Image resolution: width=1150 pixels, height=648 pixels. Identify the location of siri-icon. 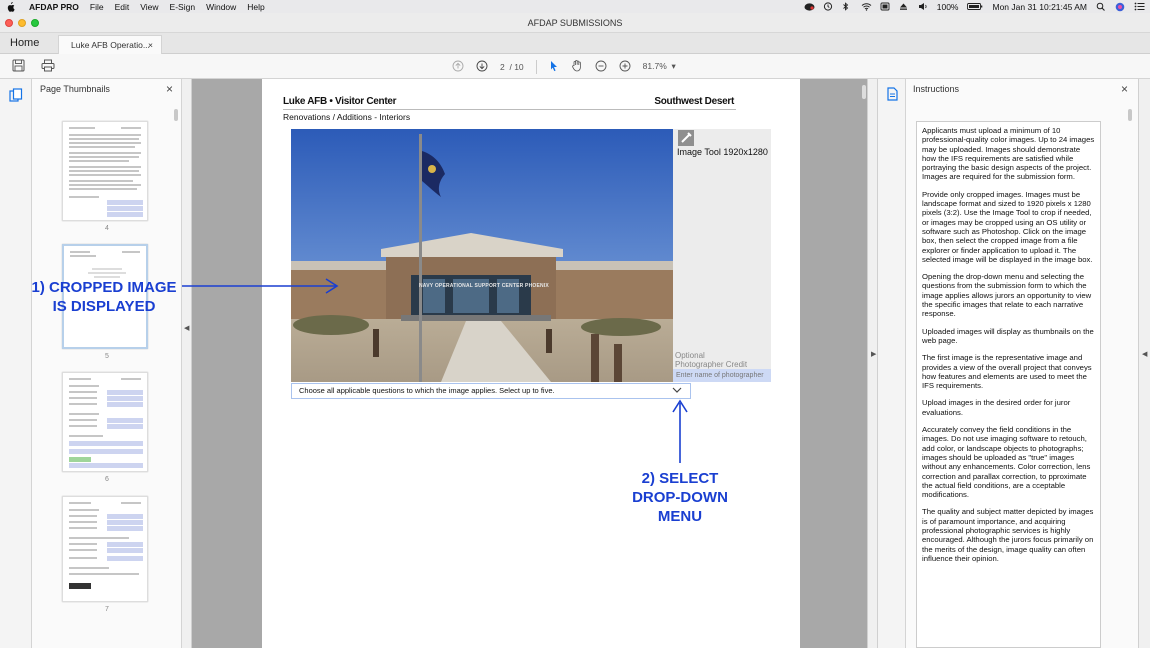
(1120, 7).